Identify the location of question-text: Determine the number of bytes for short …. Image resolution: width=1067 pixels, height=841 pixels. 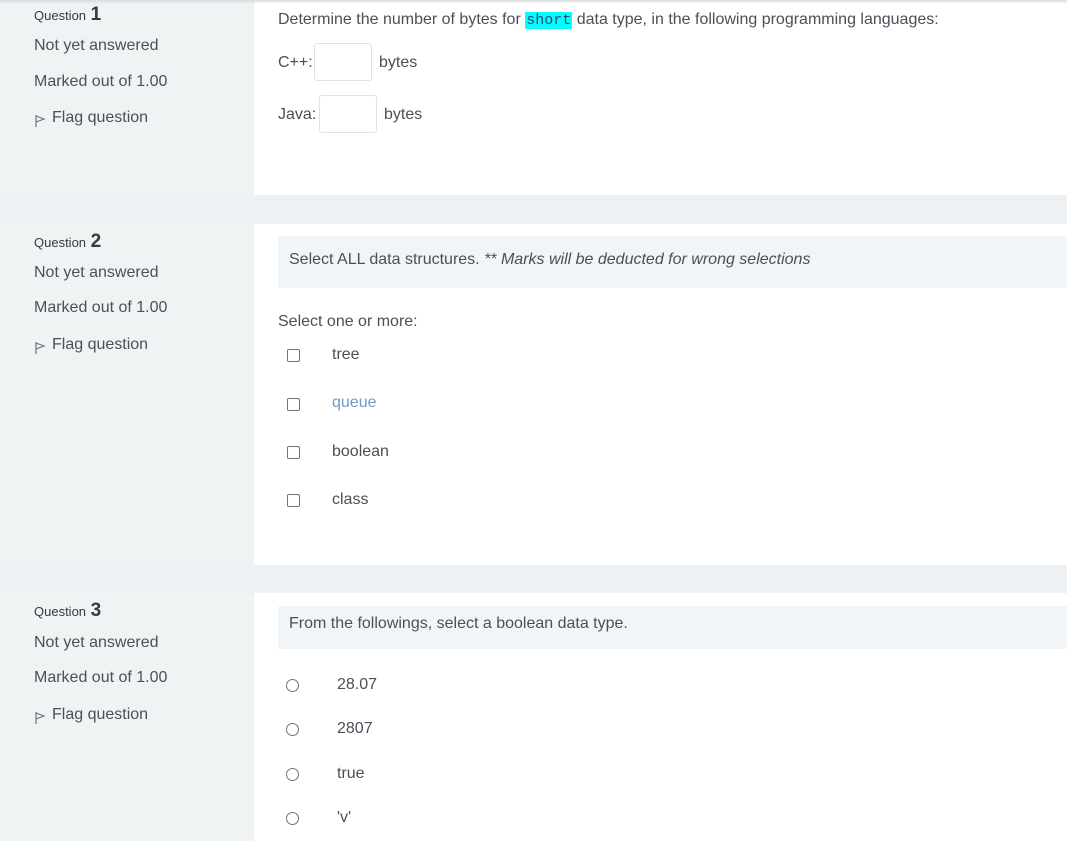
(608, 20).